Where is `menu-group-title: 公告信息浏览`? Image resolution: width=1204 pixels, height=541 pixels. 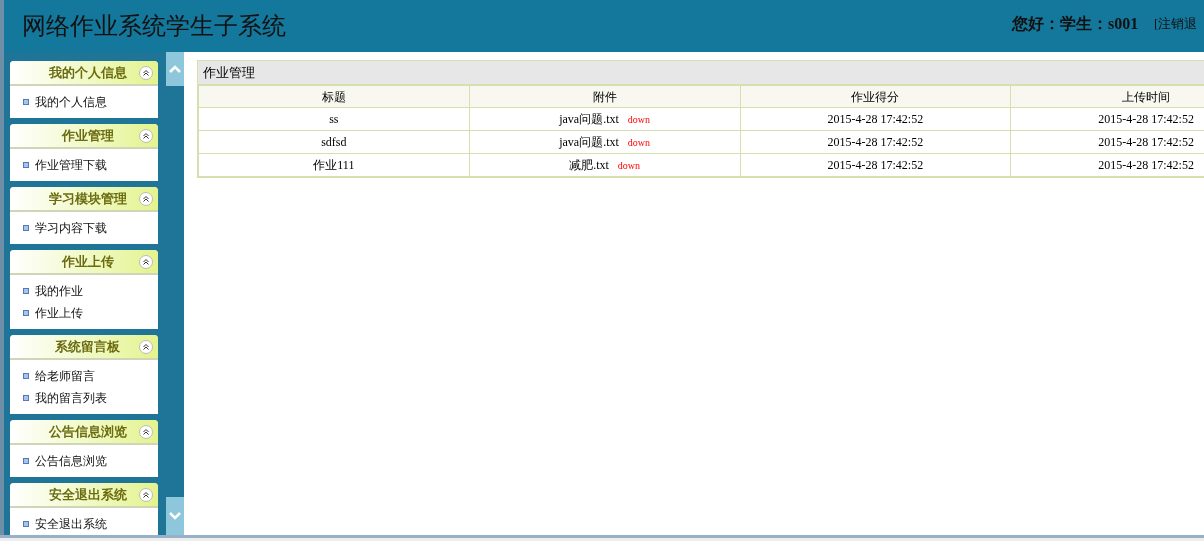 menu-group-title: 公告信息浏览 is located at coordinates (87, 431).